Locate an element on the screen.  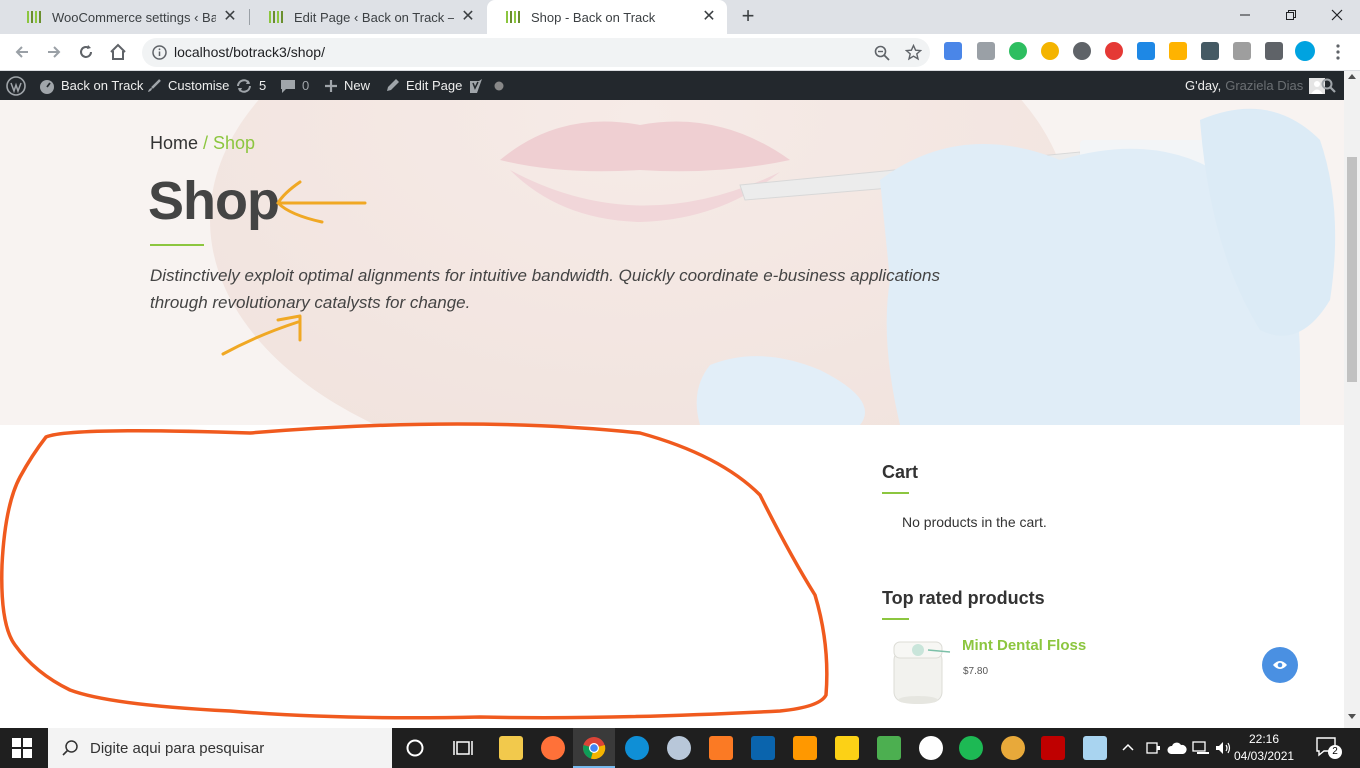
product-name-link: Mint Dental Floss is located at coordinates (1024, 645).